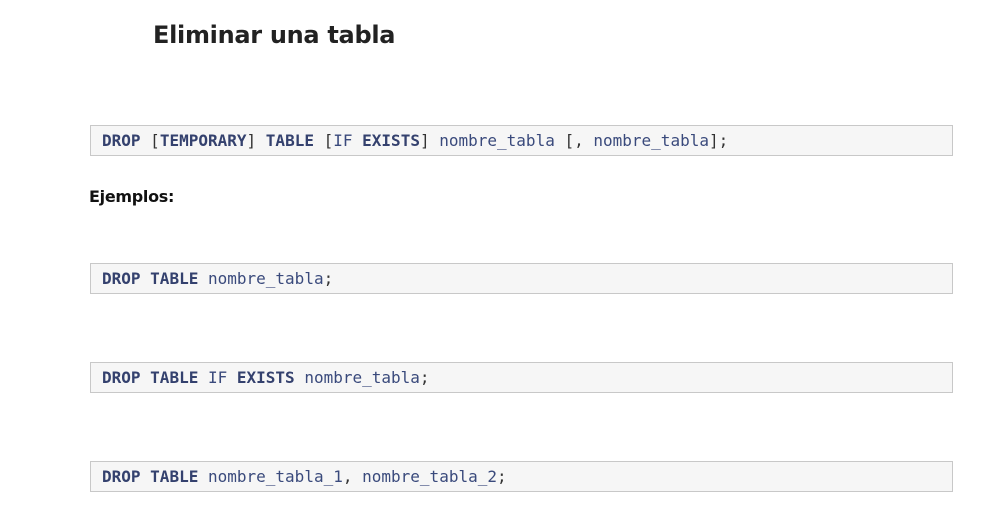 Image resolution: width=995 pixels, height=523 pixels. What do you see at coordinates (203, 140) in the screenshot?
I see `keyword-temporary: TEMPORARY` at bounding box center [203, 140].